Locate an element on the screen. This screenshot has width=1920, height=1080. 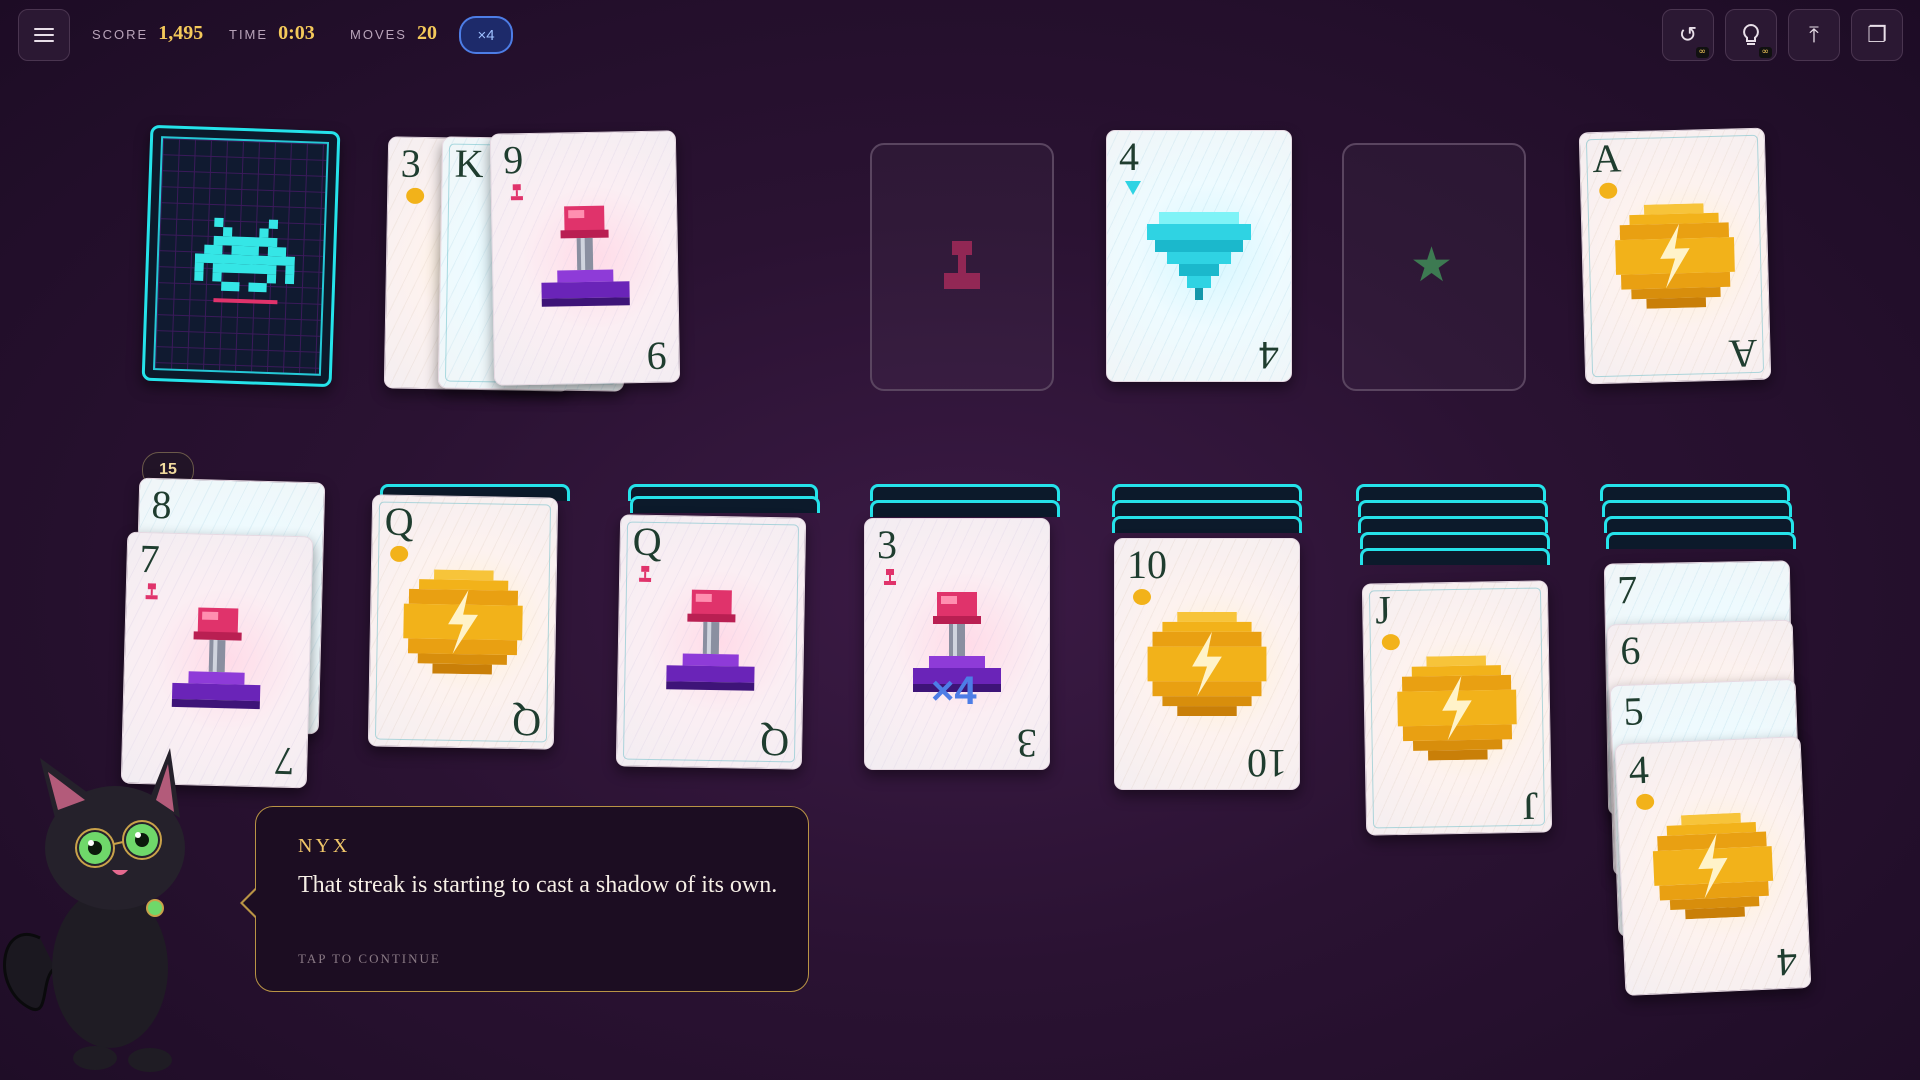
copy-icon: ❐ is located at coordinates (1877, 35).